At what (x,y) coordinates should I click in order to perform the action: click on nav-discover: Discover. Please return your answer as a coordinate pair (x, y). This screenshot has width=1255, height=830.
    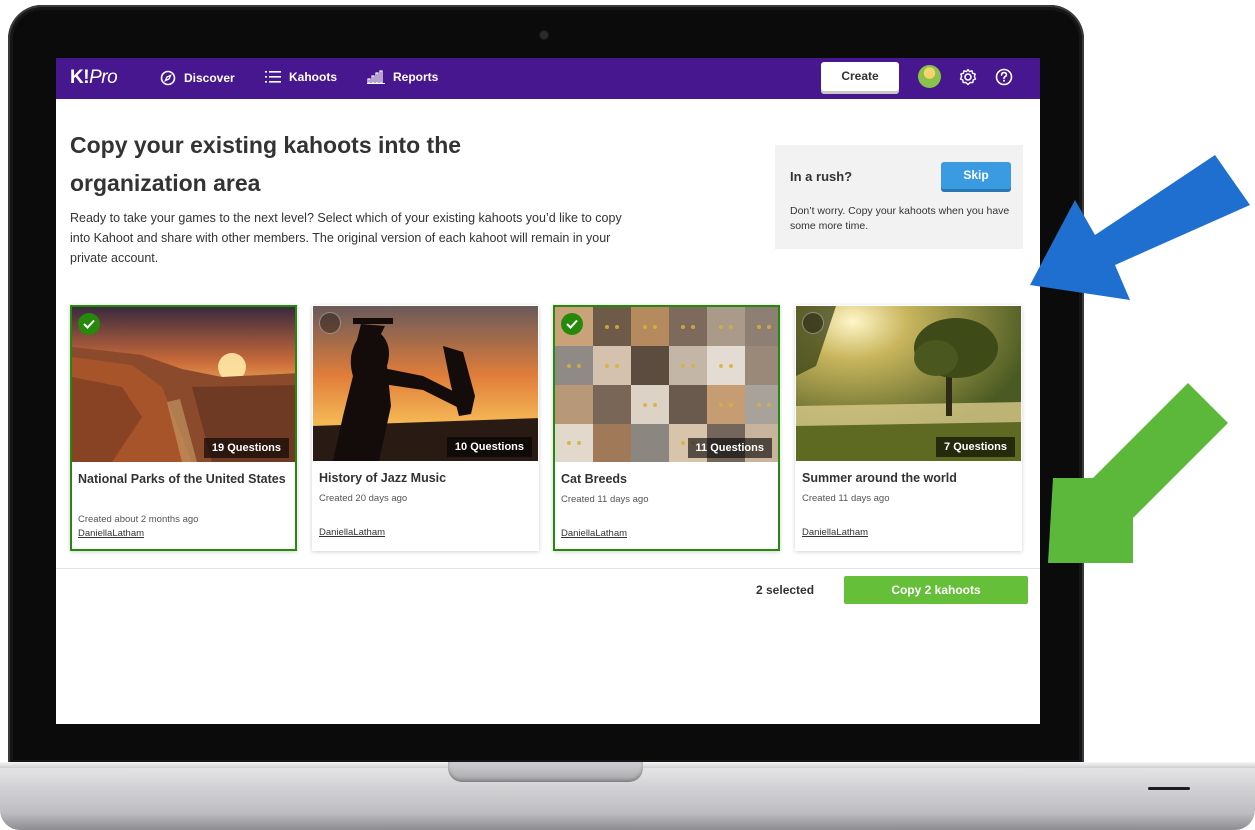
    Looking at the image, I should click on (197, 78).